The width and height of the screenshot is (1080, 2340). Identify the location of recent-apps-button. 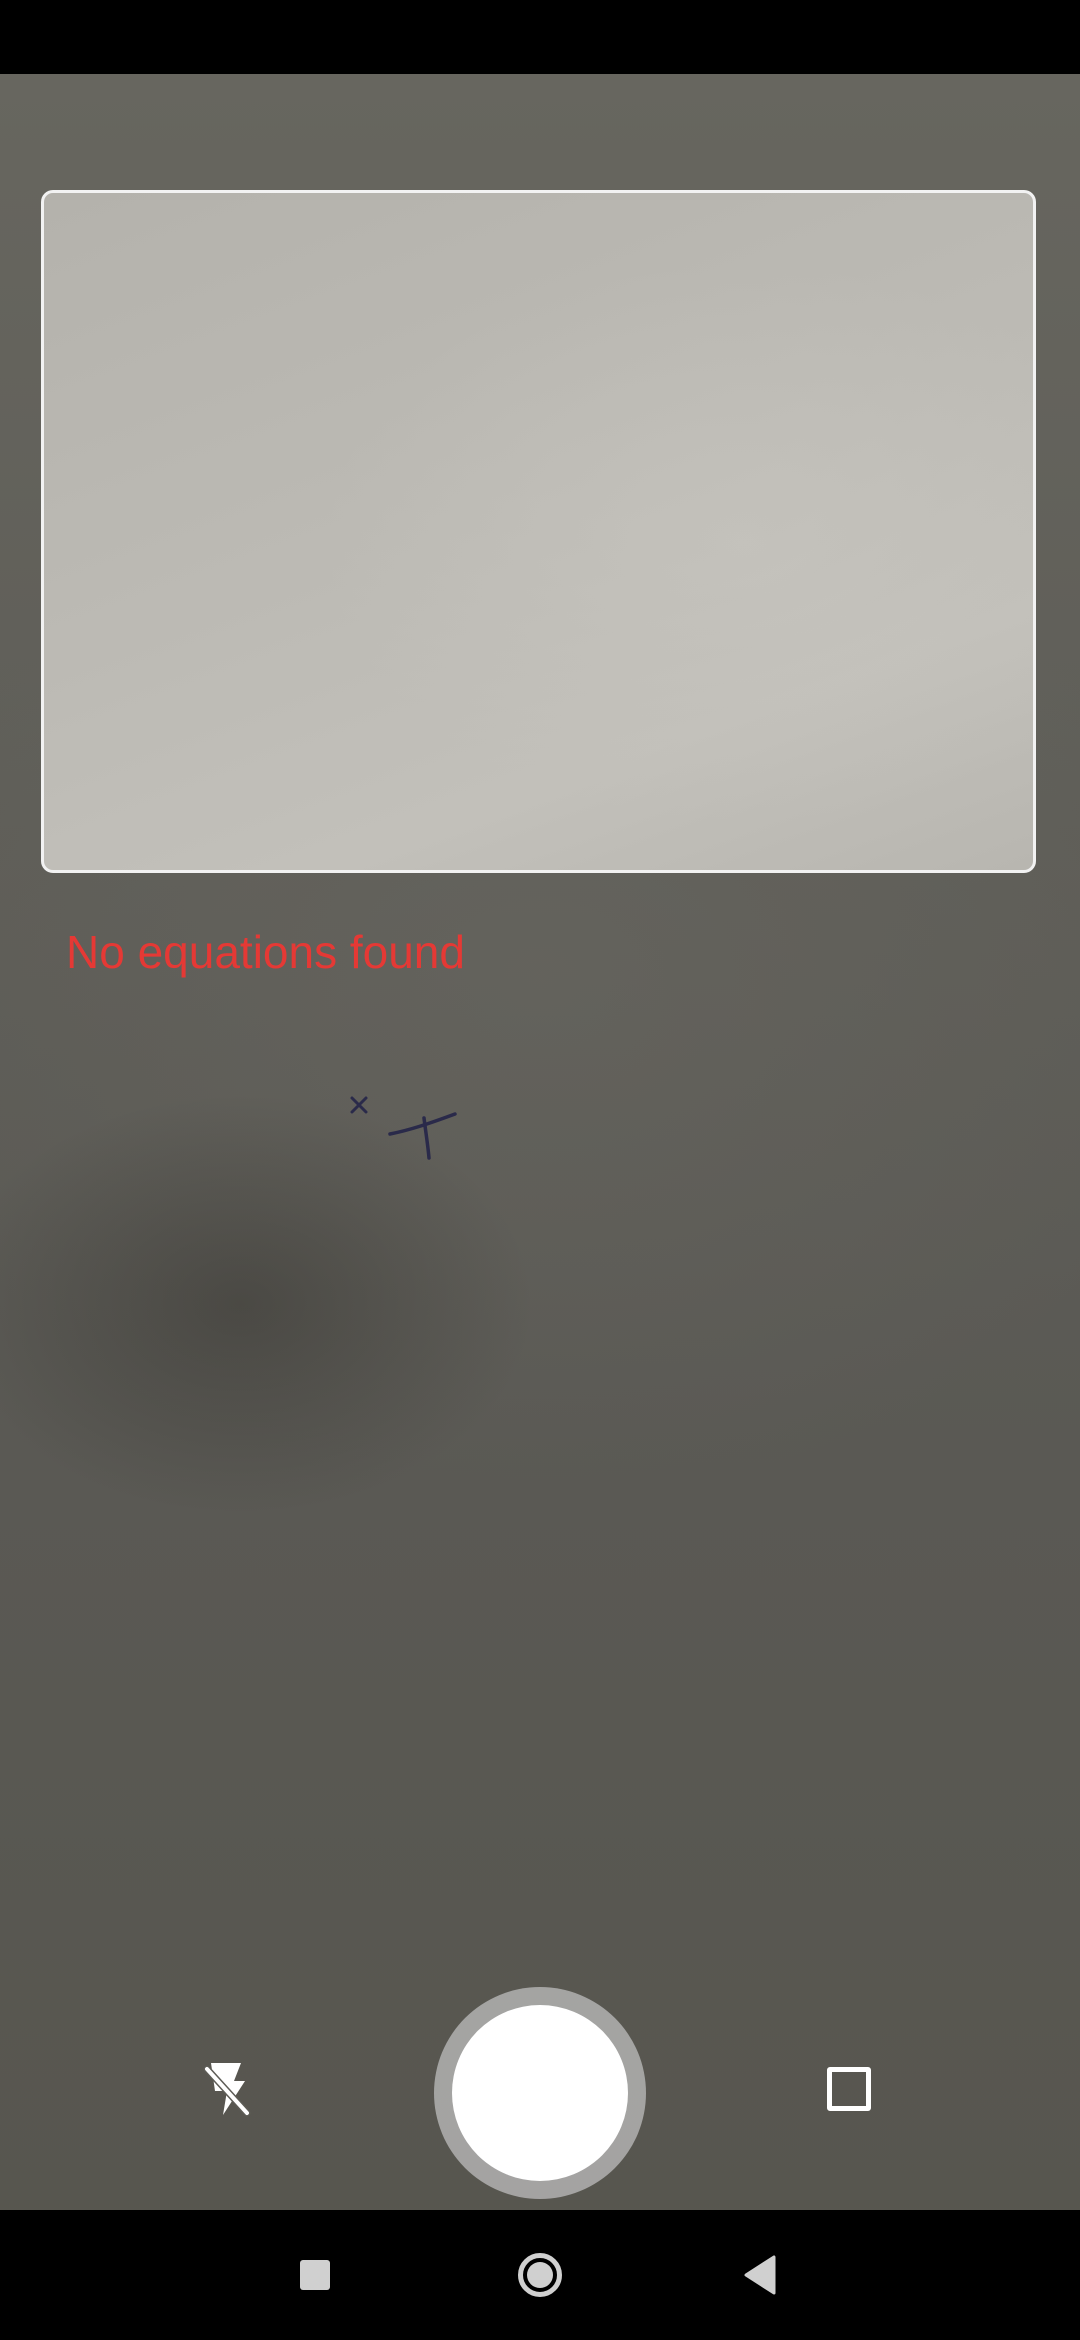
(315, 2275).